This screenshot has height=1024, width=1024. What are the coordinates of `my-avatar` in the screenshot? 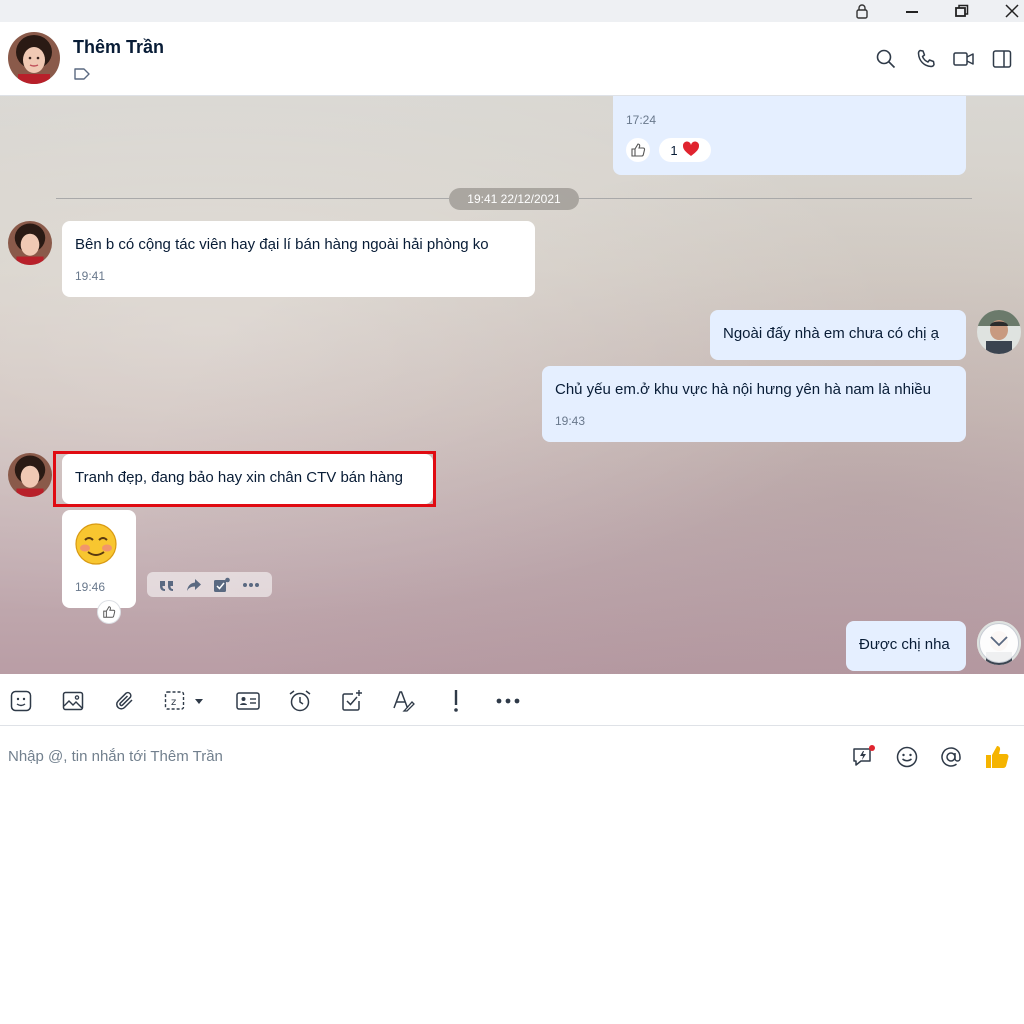 It's located at (999, 332).